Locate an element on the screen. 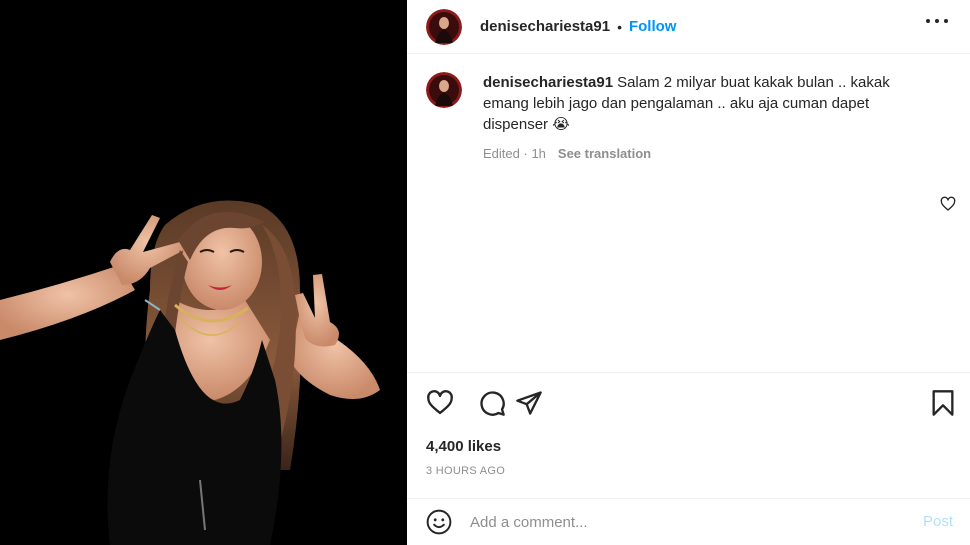 The width and height of the screenshot is (970, 545). see-translation-link: See translation is located at coordinates (604, 153).